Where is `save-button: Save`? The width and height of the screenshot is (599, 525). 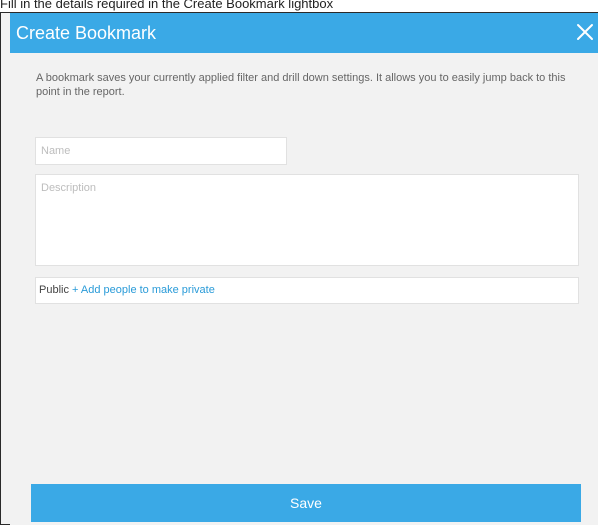
save-button: Save is located at coordinates (306, 503).